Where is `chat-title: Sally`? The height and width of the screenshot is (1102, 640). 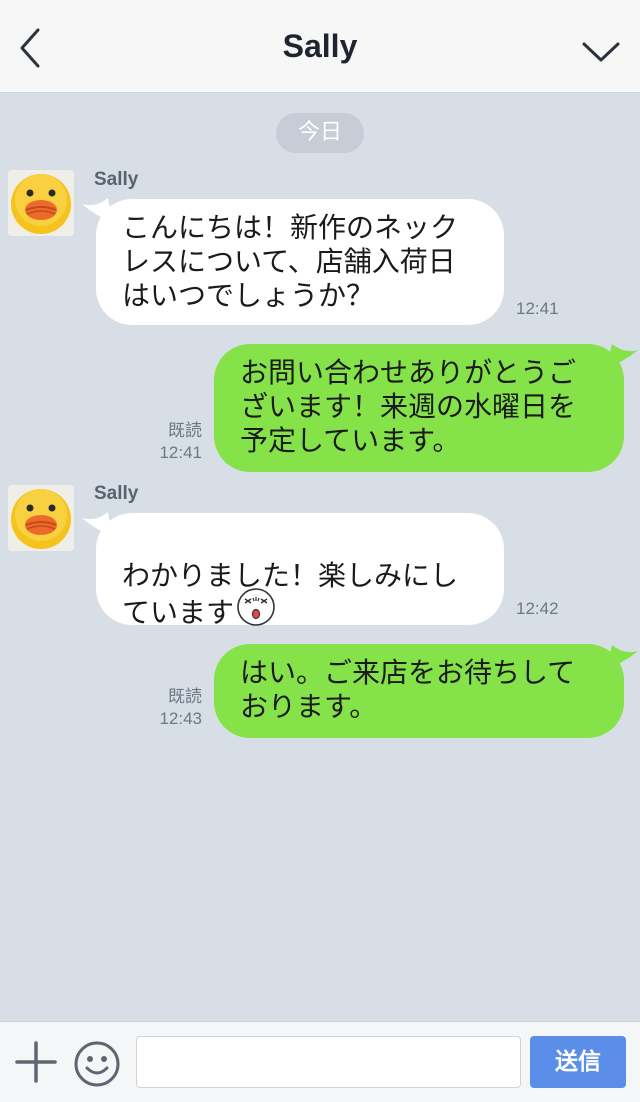
chat-title: Sally is located at coordinates (320, 46).